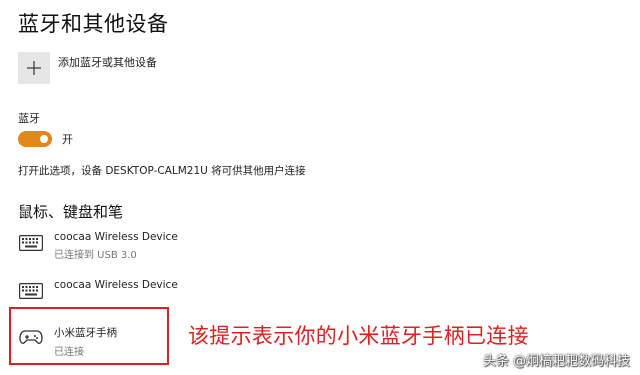 The width and height of the screenshot is (640, 375). Describe the element at coordinates (69, 352) in the screenshot. I see `device-status: 已连接` at that location.